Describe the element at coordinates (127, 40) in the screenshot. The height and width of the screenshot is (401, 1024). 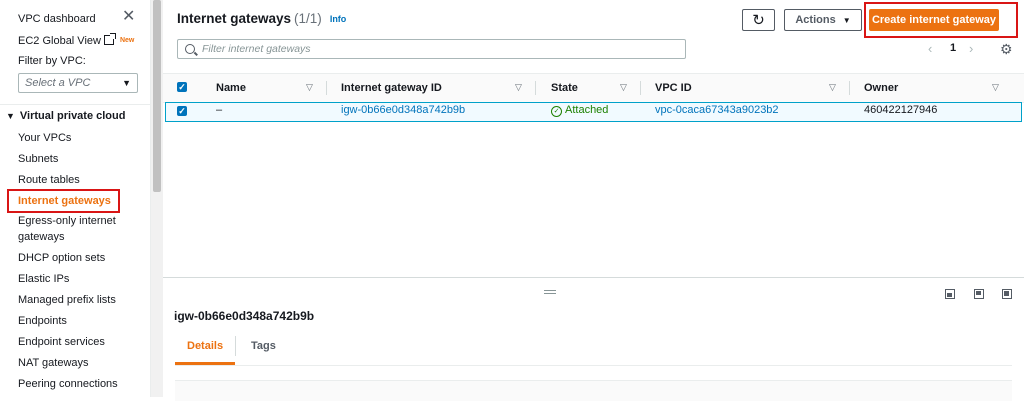
I see `new-badge: New` at that location.